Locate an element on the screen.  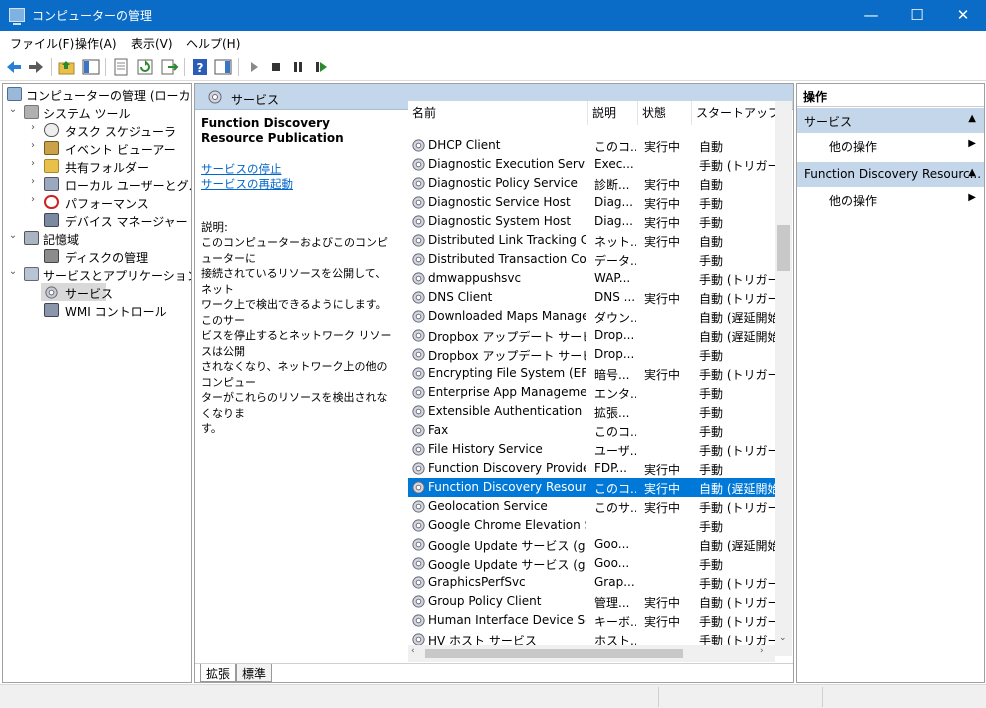
restart-service-link: サービスの再起動 is located at coordinates (297, 184).